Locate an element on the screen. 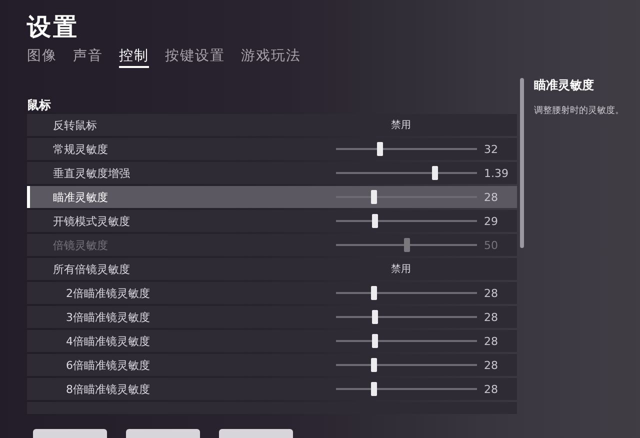 Image resolution: width=640 pixels, height=438 pixels. setting-row: 3倍瞄准镜灵敏度 28 is located at coordinates (272, 317).